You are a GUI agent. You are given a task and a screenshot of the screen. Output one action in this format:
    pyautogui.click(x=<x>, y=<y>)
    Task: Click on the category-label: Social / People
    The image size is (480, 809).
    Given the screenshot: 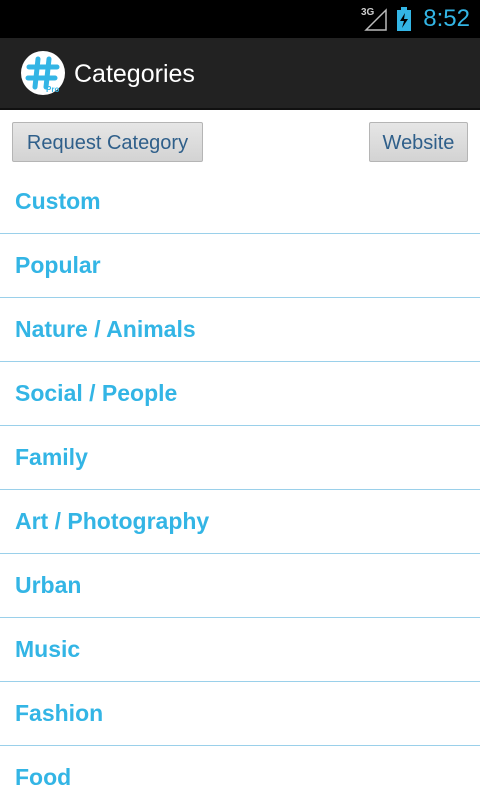 What is the action you would take?
    pyautogui.click(x=96, y=393)
    